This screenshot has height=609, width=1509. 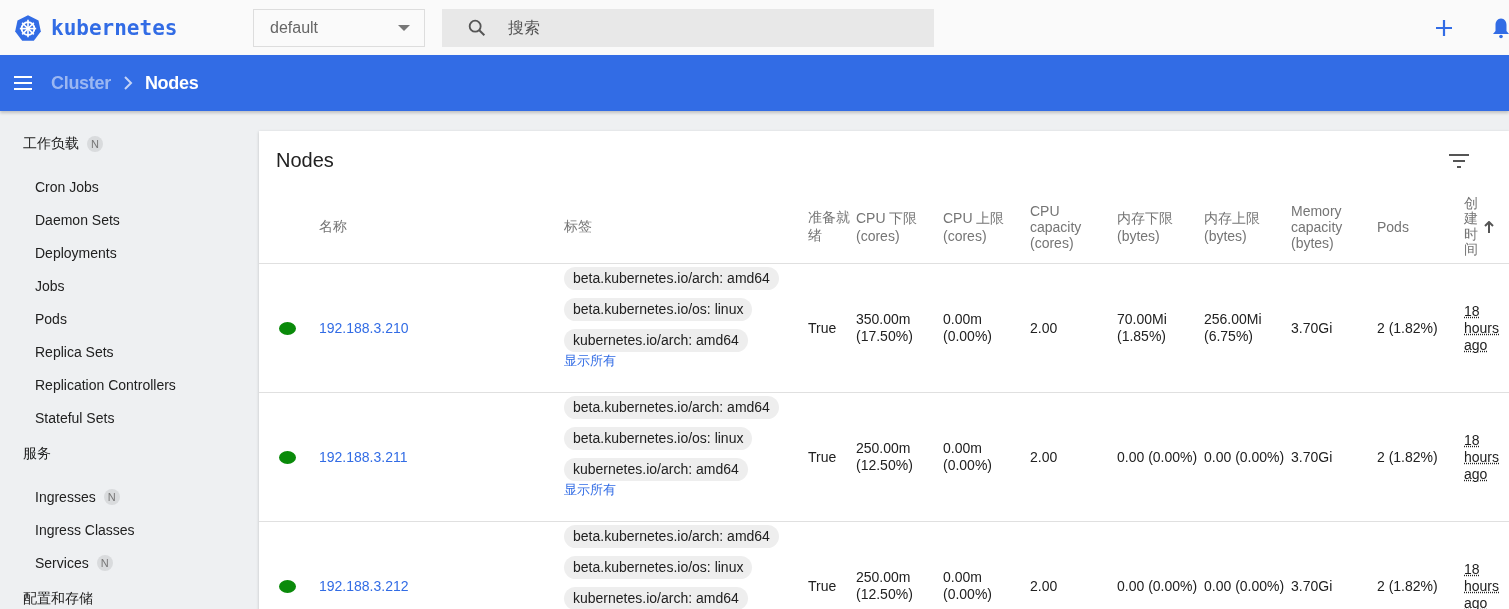 I want to click on column-header: 名称, so click(x=441, y=226).